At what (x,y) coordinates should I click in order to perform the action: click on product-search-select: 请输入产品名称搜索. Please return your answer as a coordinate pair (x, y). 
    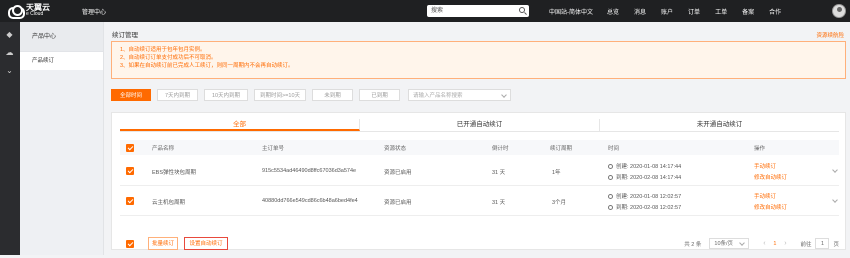
    Looking at the image, I should click on (459, 95).